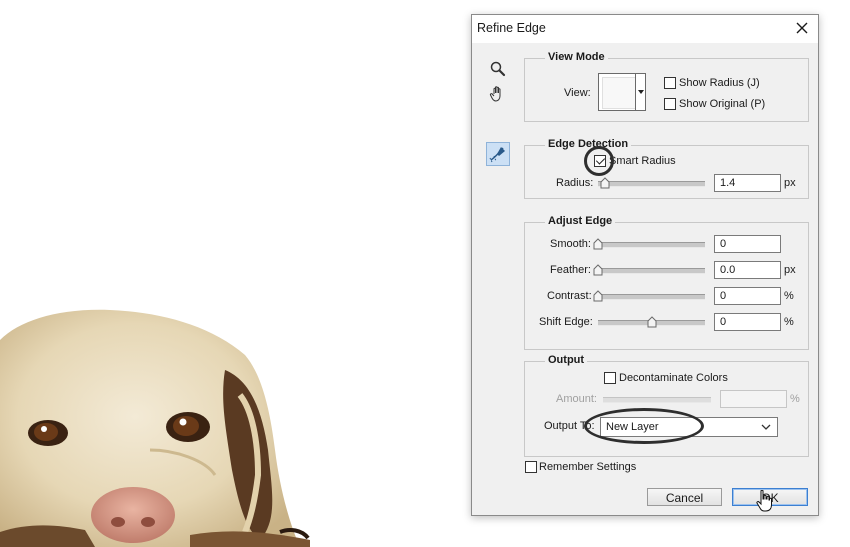 This screenshot has width=850, height=547. What do you see at coordinates (566, 360) in the screenshot?
I see `output-legend: Output` at bounding box center [566, 360].